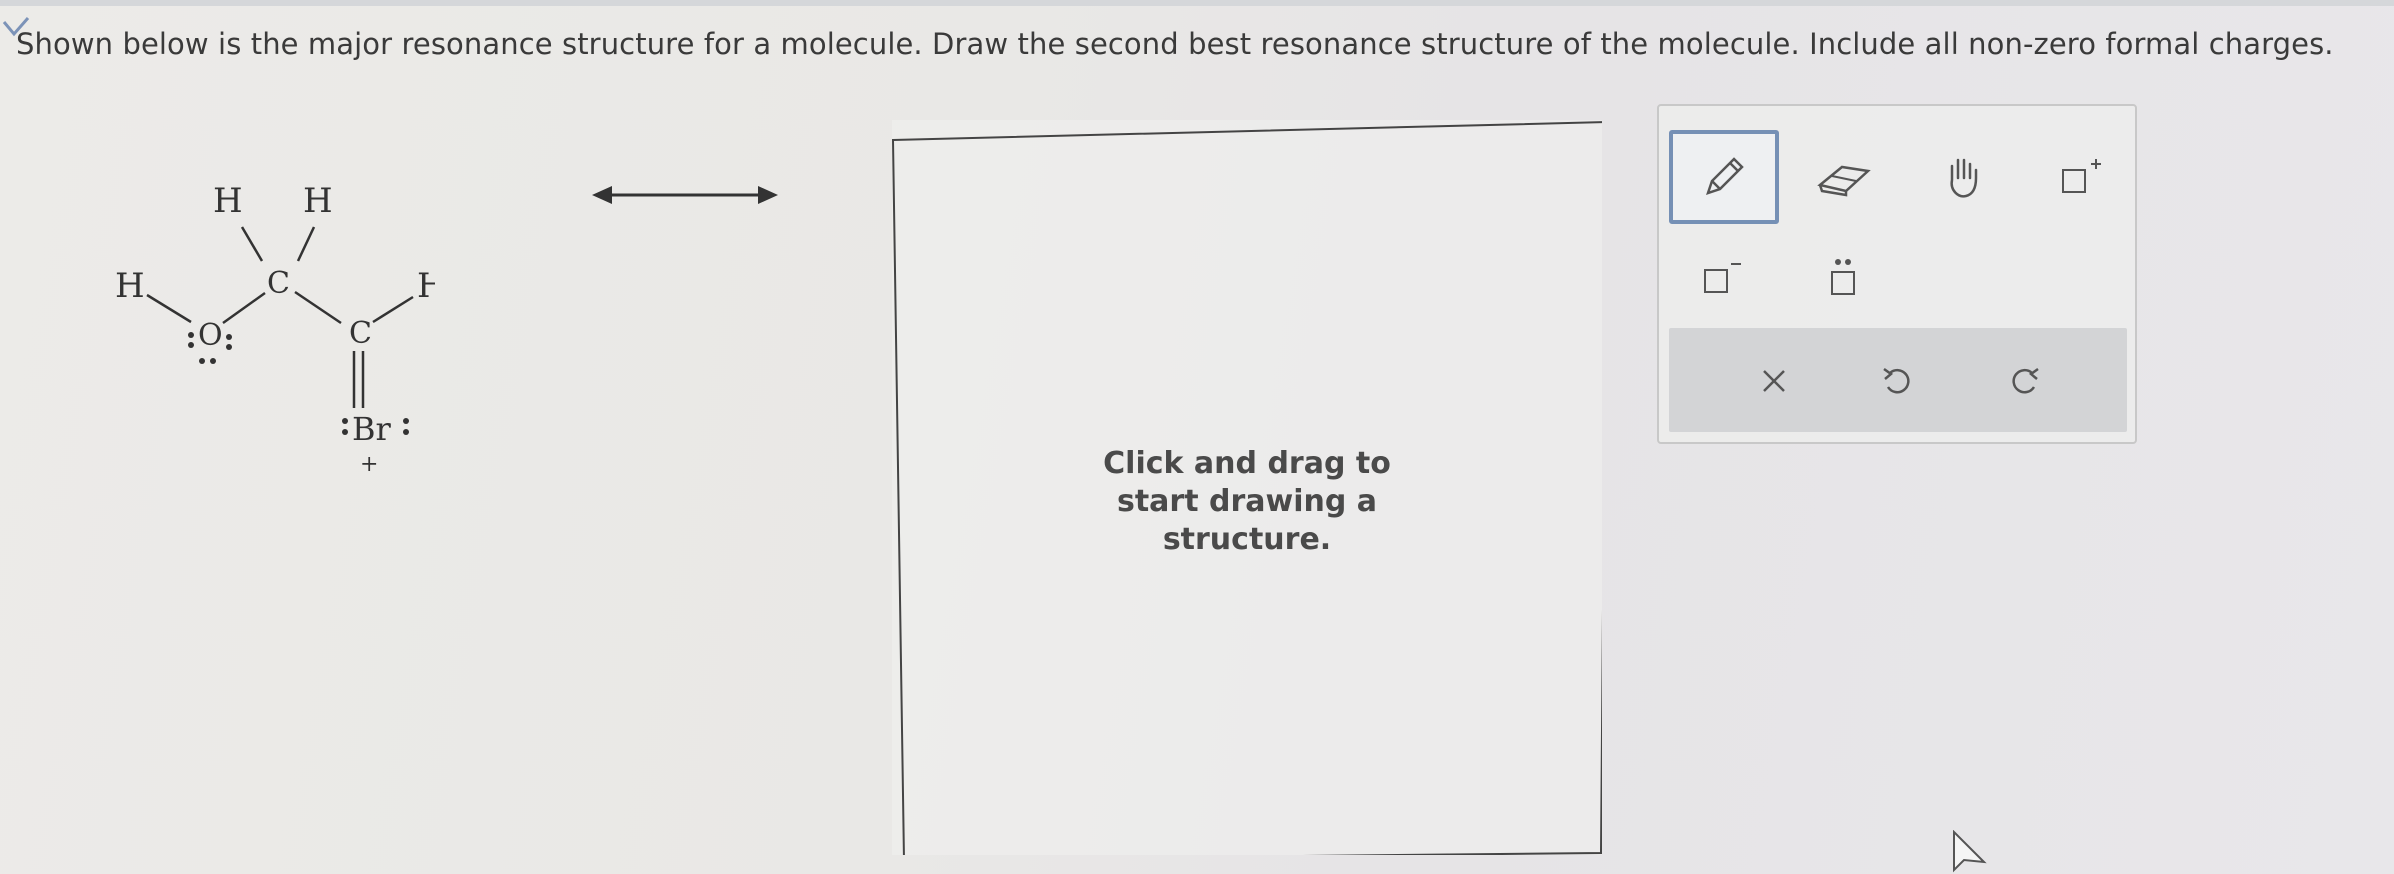  What do you see at coordinates (318, 307) in the screenshot?
I see `bond-c1-c2` at bounding box center [318, 307].